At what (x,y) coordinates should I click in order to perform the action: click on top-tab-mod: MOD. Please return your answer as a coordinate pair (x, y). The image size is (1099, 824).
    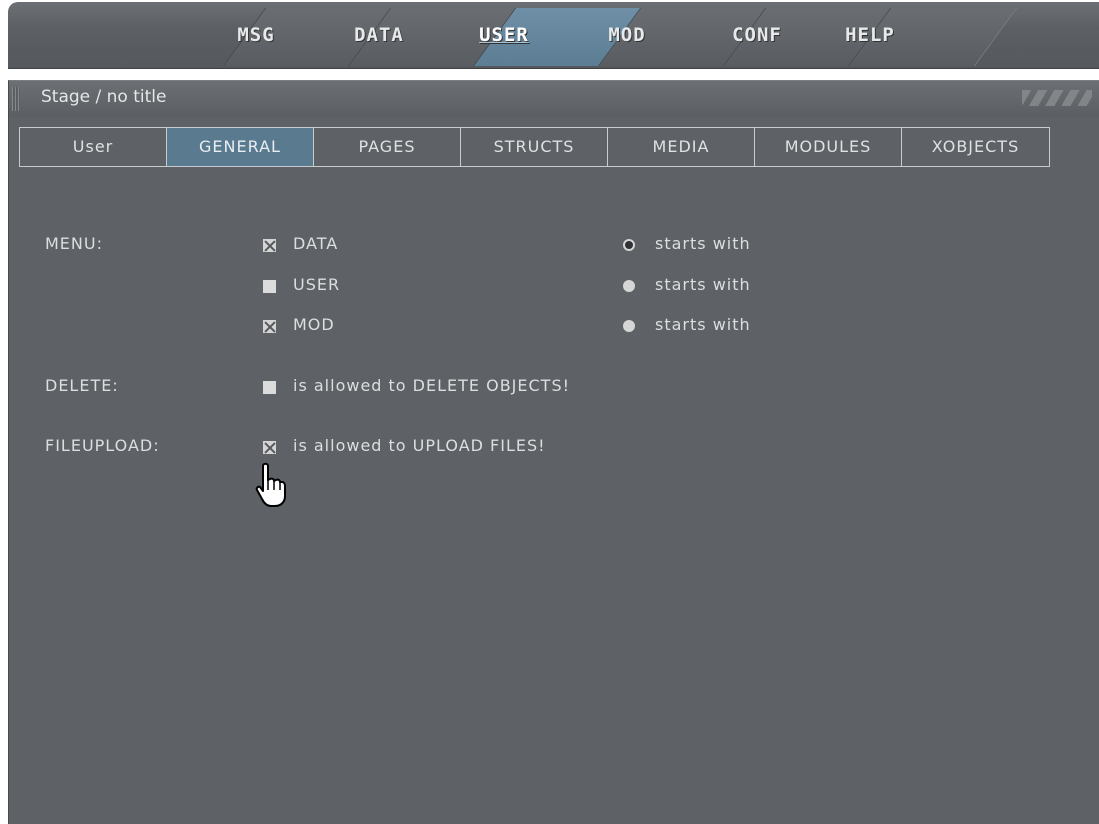
    Looking at the image, I should click on (627, 35).